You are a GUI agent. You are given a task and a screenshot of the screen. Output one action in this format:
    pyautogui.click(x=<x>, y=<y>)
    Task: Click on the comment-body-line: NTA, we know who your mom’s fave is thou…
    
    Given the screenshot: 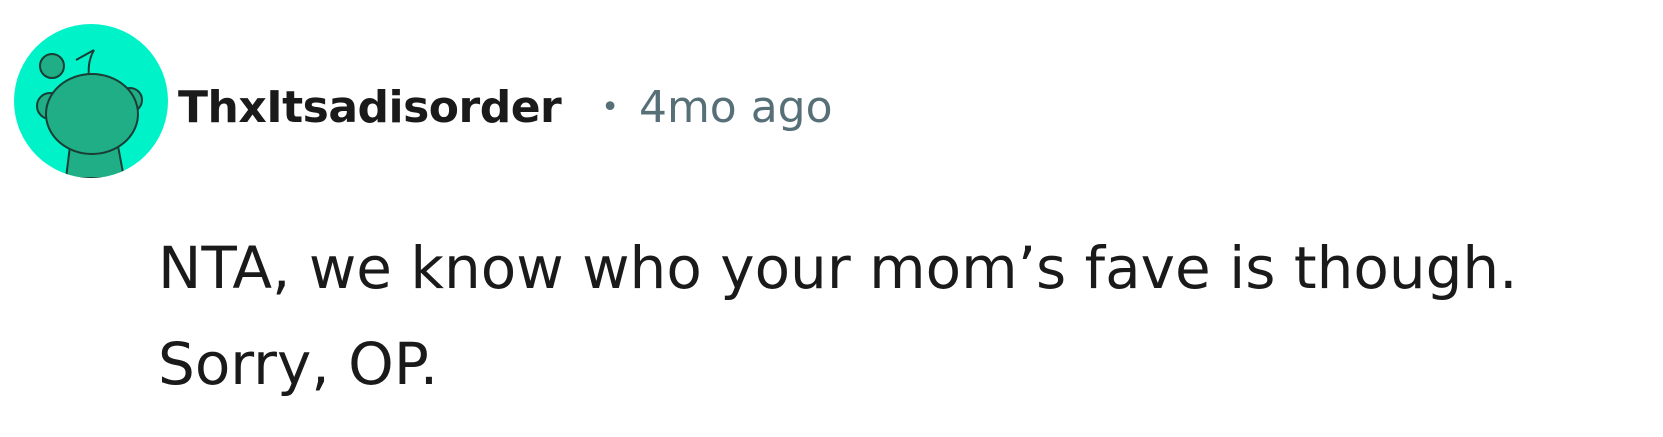 What is the action you would take?
    pyautogui.click(x=838, y=268)
    